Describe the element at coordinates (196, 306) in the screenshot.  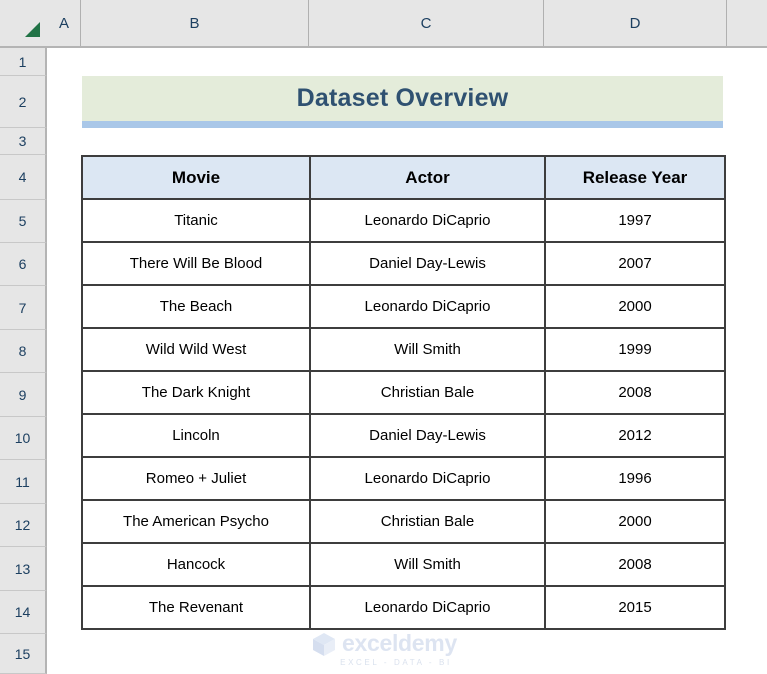
I see `cell-movie: The Beach` at that location.